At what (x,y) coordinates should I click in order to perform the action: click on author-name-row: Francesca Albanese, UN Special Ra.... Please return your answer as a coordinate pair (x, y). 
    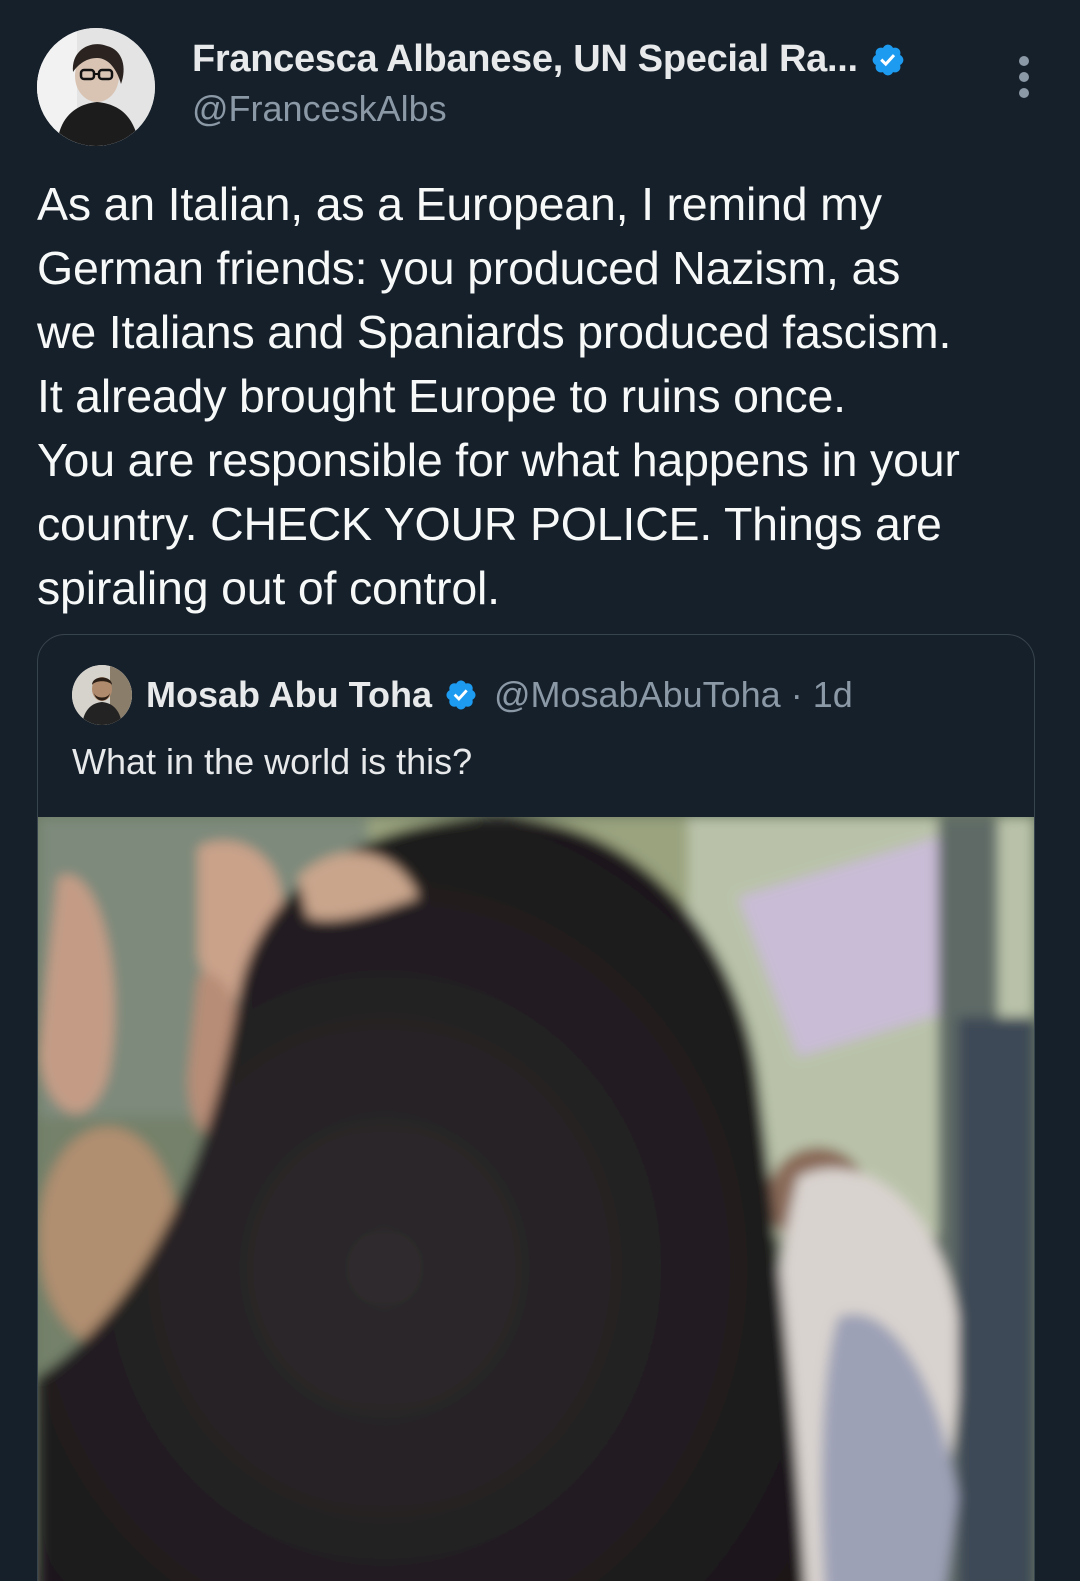
    Looking at the image, I should click on (549, 59).